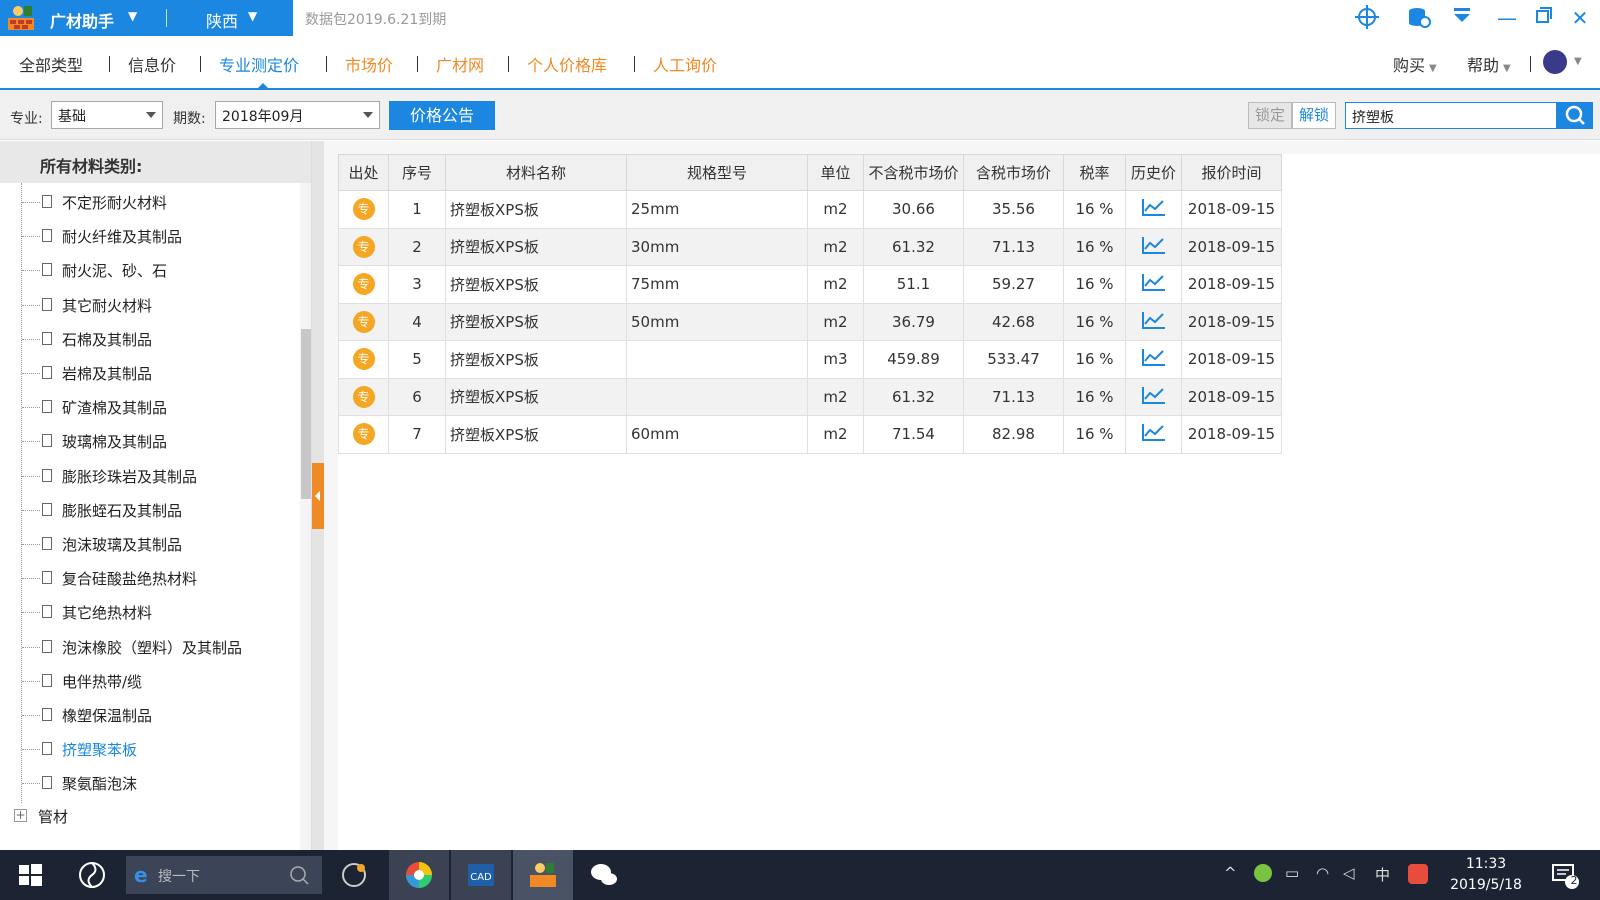 The image size is (1600, 900). What do you see at coordinates (810, 396) in the screenshot?
I see `table-row: 专 6 挤塑板XPS板 m2 61.32 71.13 16 % 2018-09-15` at bounding box center [810, 396].